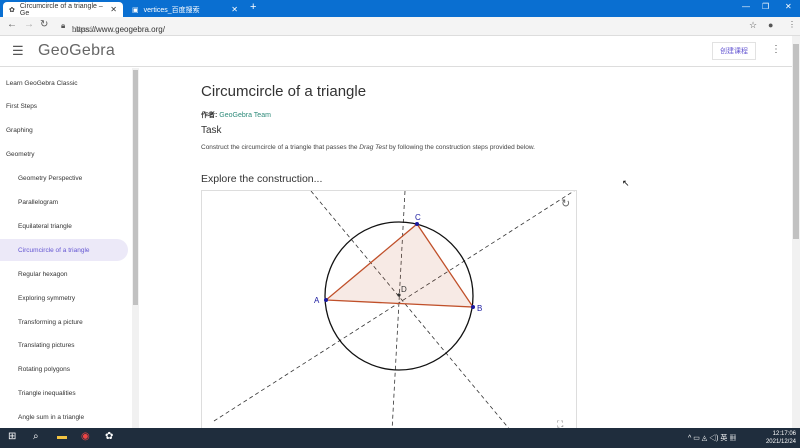 The image size is (800, 448). What do you see at coordinates (29, 24) in the screenshot?
I see `forward-icon: →` at bounding box center [29, 24].